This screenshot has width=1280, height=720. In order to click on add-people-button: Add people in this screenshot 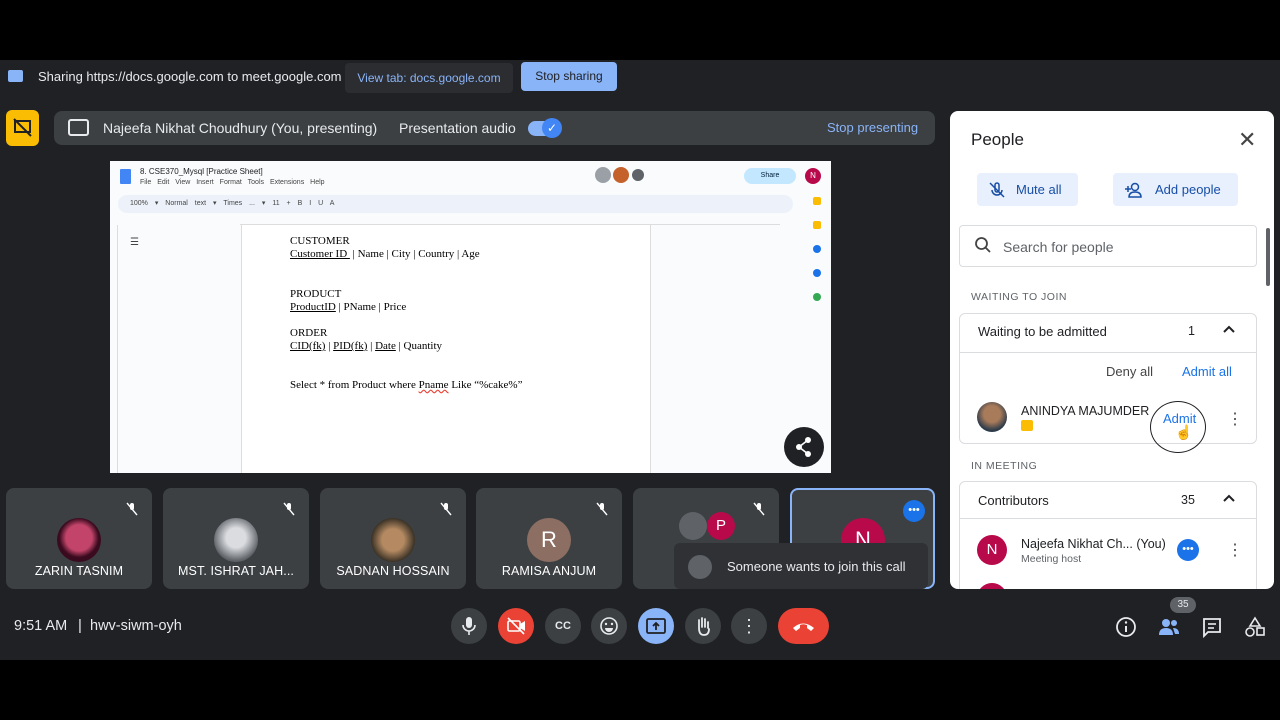, I will do `click(1175, 189)`.